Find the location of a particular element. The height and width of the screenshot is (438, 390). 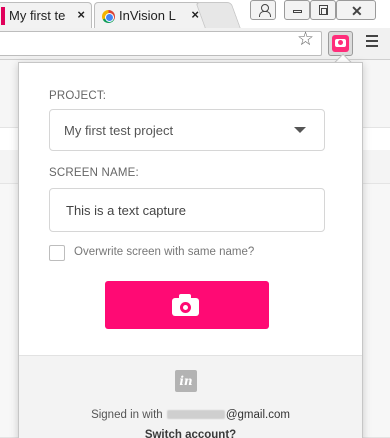

overwrite-checkbox is located at coordinates (57, 253).